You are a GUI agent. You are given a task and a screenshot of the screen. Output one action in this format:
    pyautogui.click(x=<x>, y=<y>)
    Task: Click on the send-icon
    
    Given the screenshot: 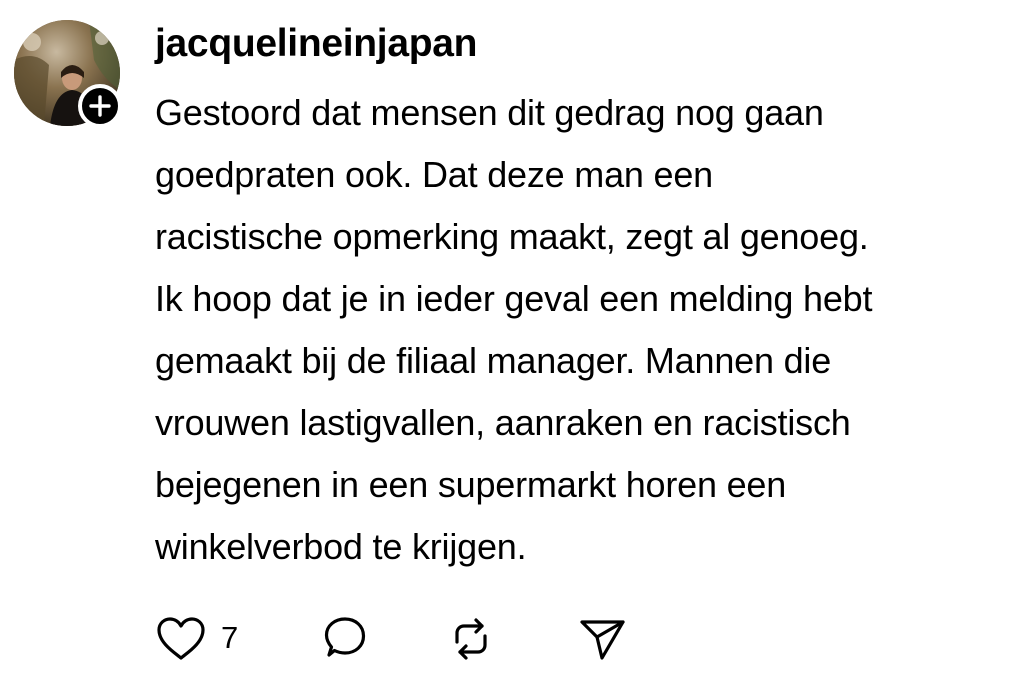 What is the action you would take?
    pyautogui.click(x=602, y=640)
    